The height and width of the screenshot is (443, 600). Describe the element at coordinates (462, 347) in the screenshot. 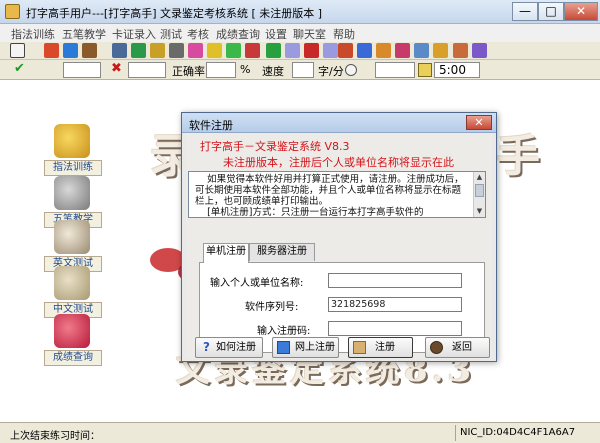

I see `back-label: 返回` at that location.